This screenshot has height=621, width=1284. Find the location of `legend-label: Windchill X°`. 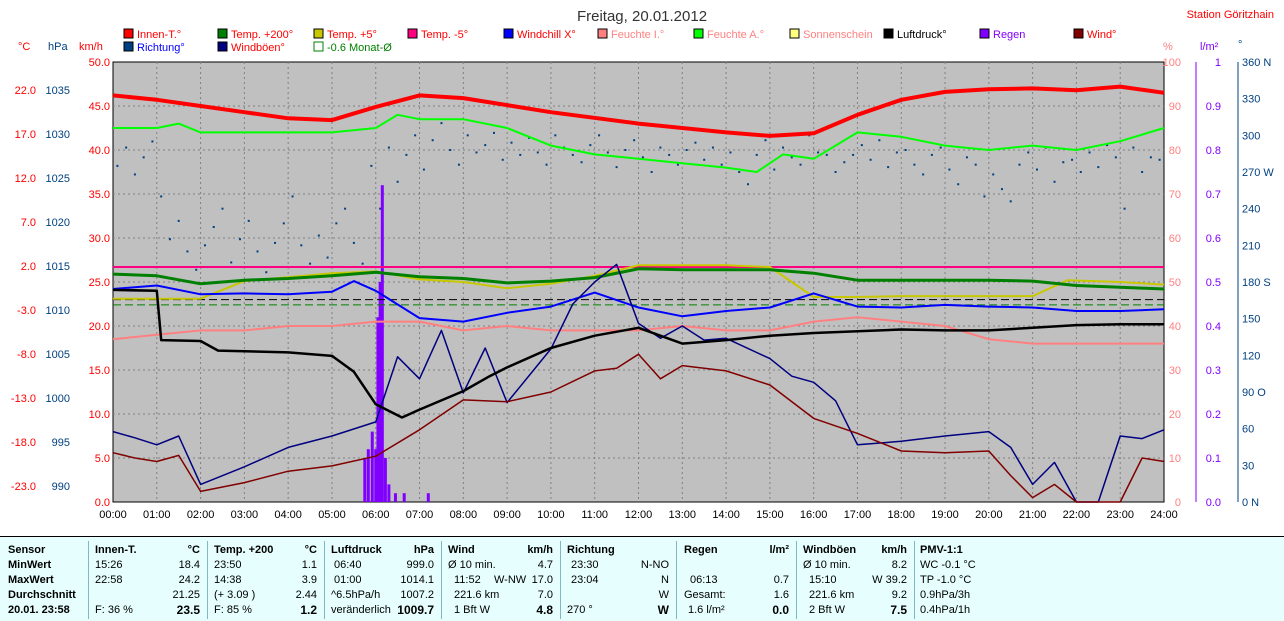

legend-label: Windchill X° is located at coordinates (546, 35).